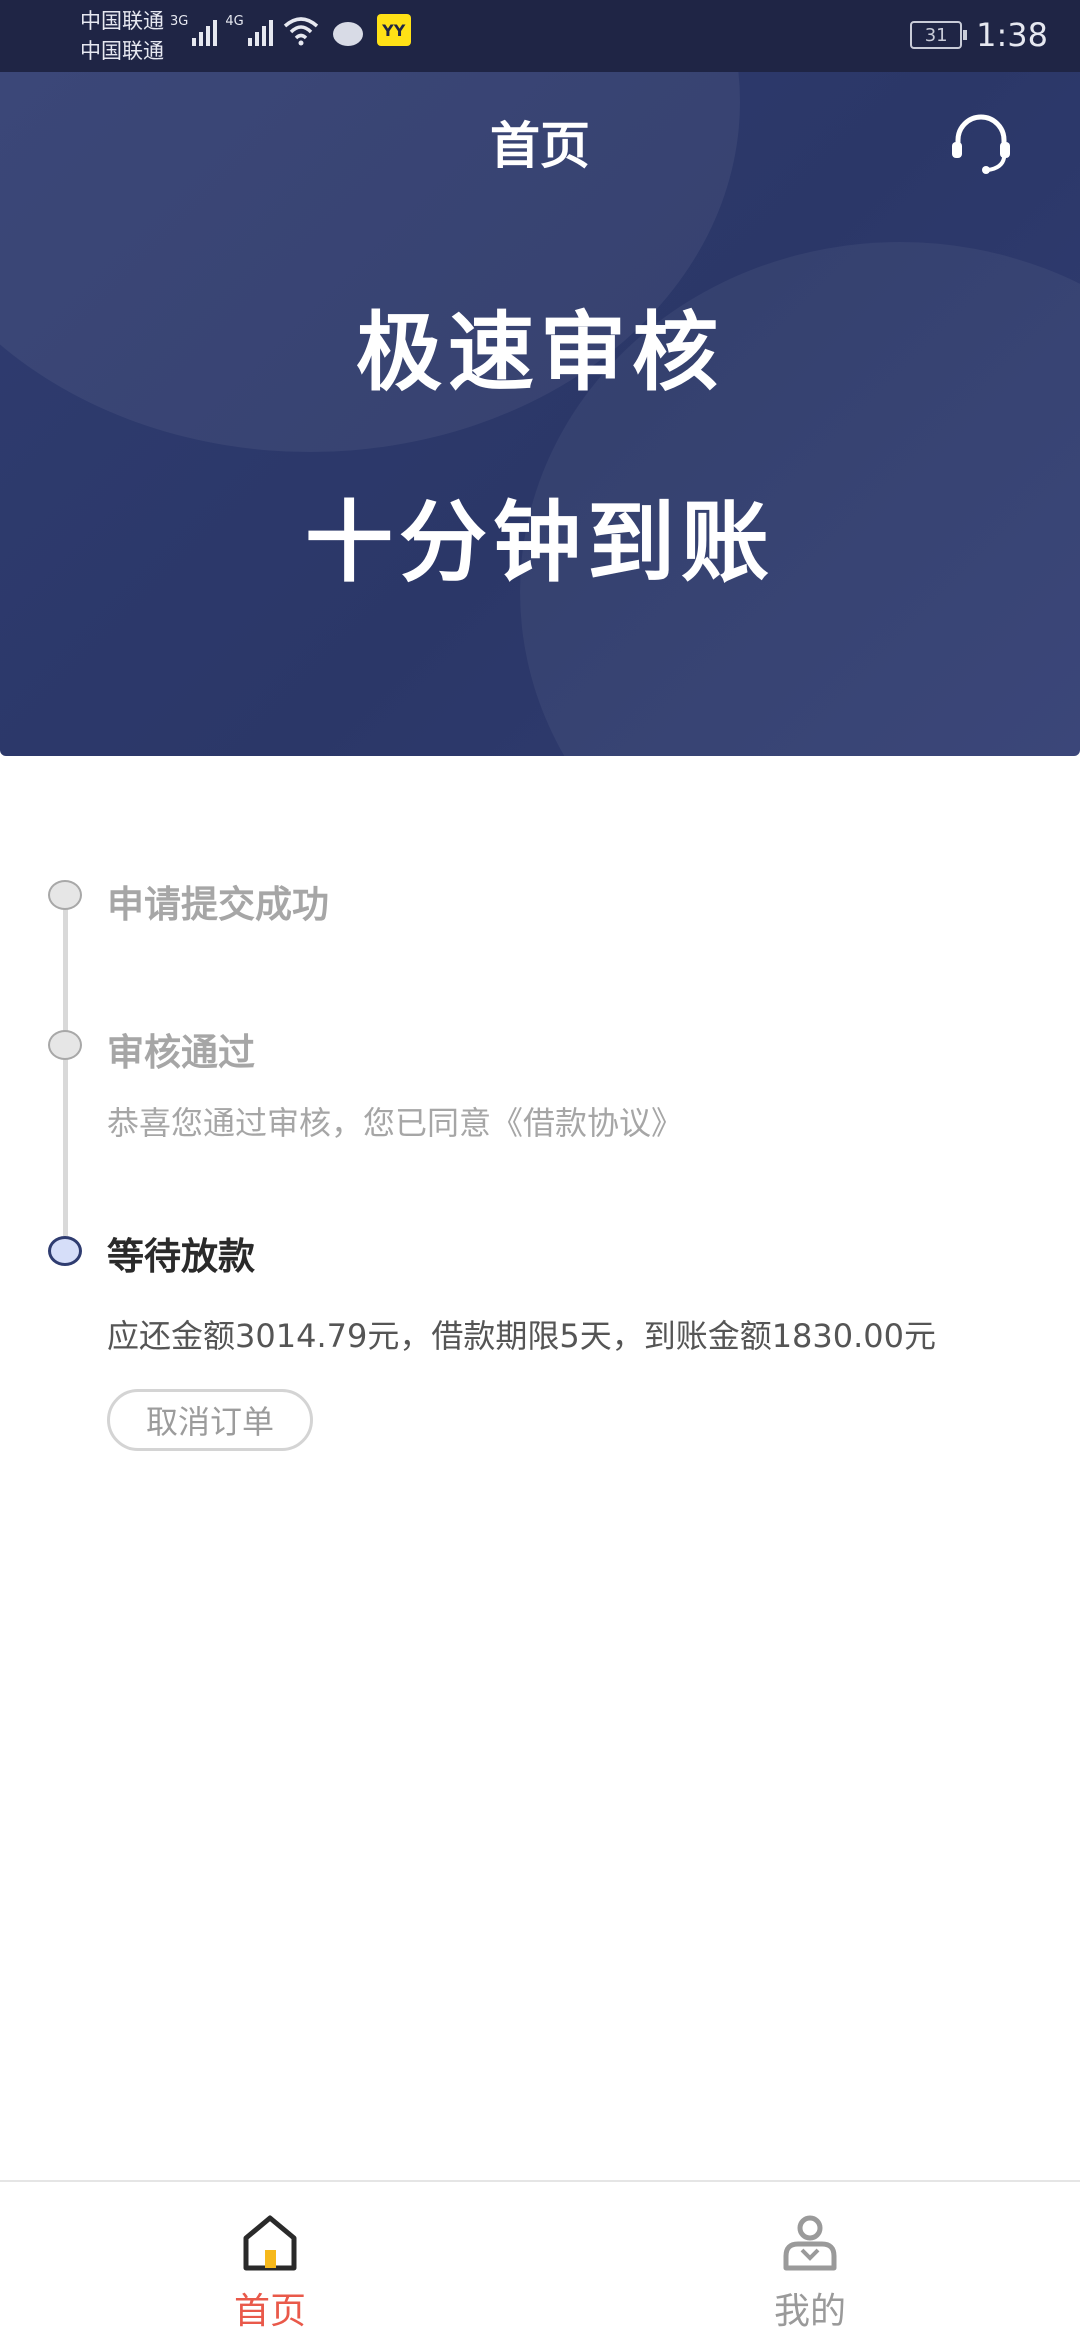 This screenshot has height=2342, width=1080. What do you see at coordinates (269, 2311) in the screenshot?
I see `tab-label: 首页` at bounding box center [269, 2311].